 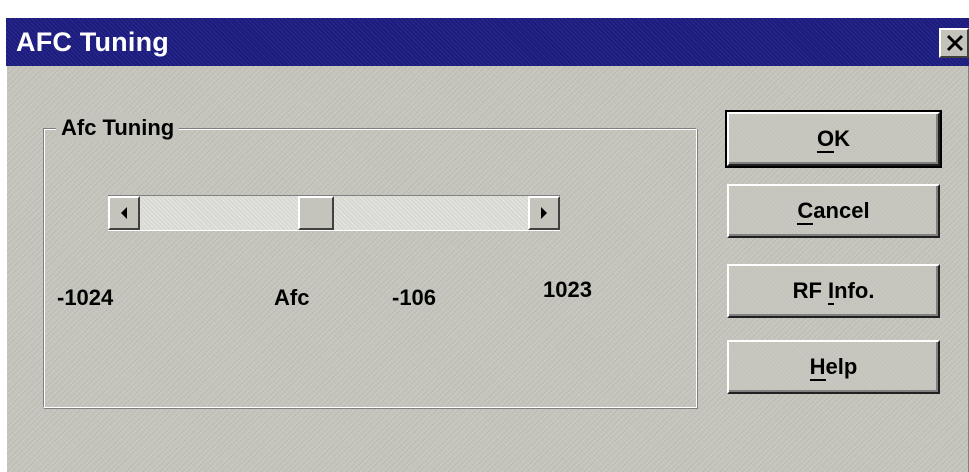 I want to click on cancel-button-label: Cancel, so click(x=833, y=210).